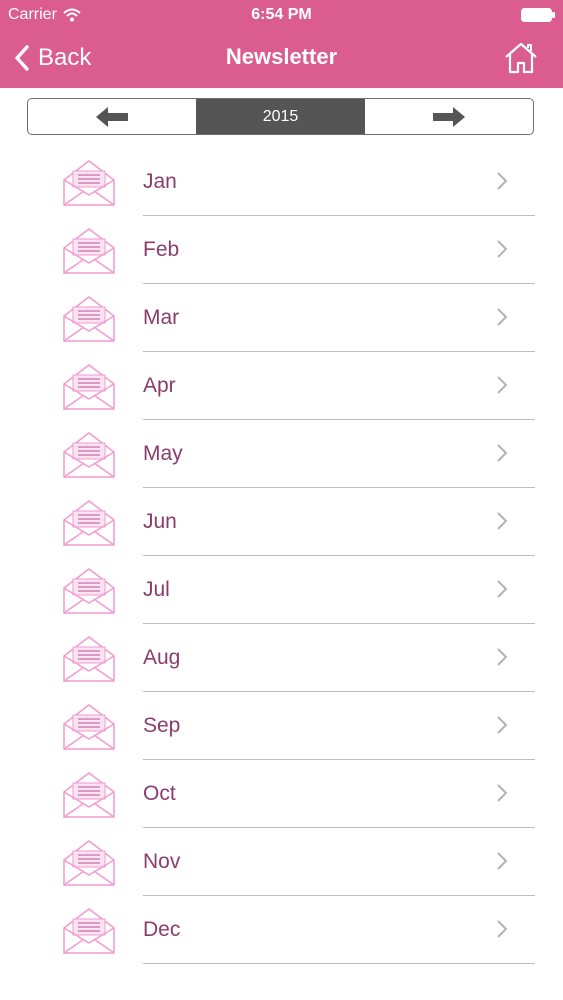 This screenshot has height=1000, width=563. What do you see at coordinates (281, 522) in the screenshot?
I see `month-item-jun: Jun` at bounding box center [281, 522].